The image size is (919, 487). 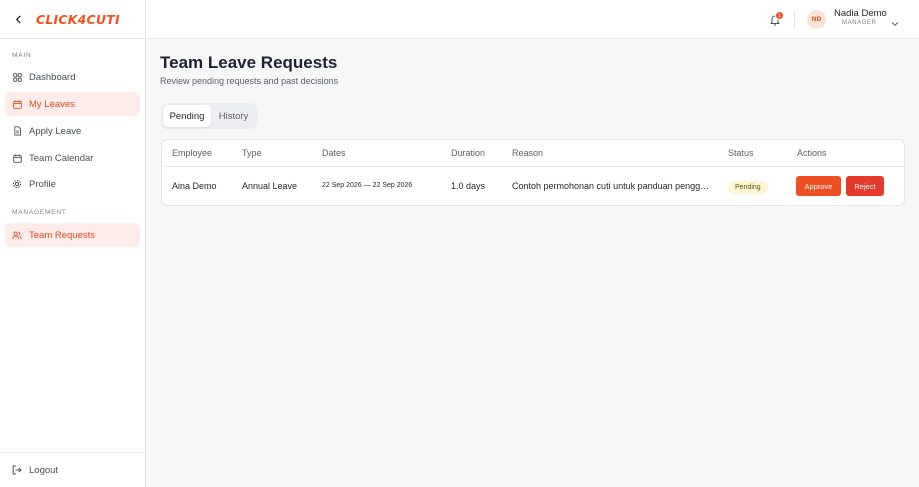 I want to click on notification-badge: 1, so click(x=779, y=15).